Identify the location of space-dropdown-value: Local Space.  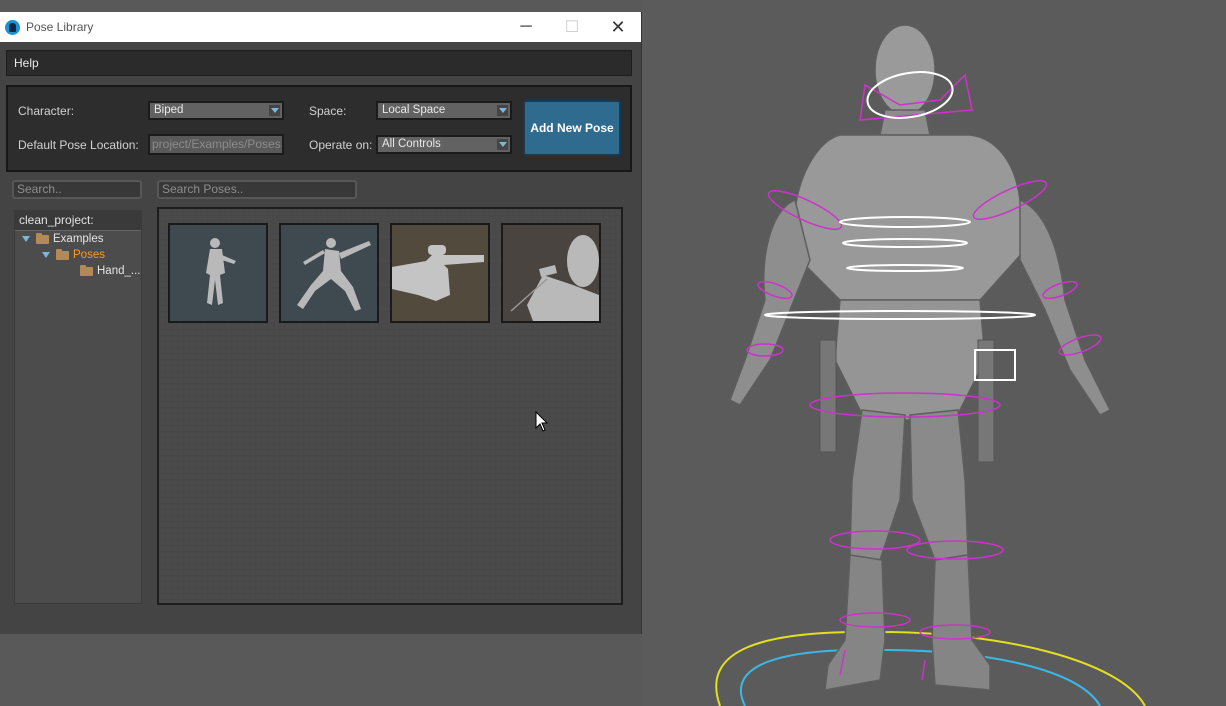
(414, 110).